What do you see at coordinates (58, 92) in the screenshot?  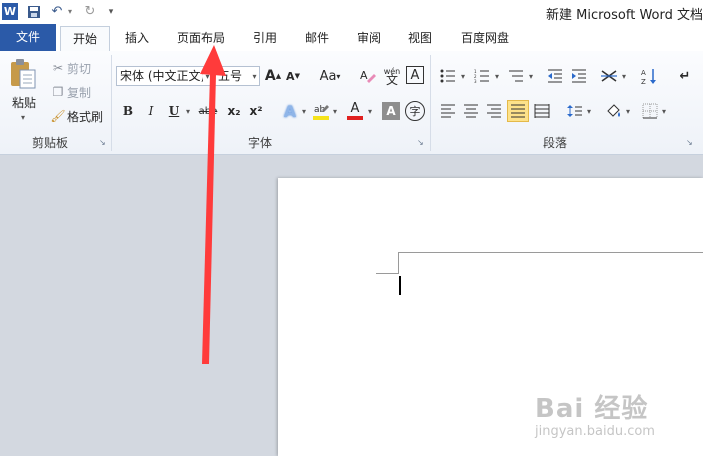 I see `copy-icon: ❐` at bounding box center [58, 92].